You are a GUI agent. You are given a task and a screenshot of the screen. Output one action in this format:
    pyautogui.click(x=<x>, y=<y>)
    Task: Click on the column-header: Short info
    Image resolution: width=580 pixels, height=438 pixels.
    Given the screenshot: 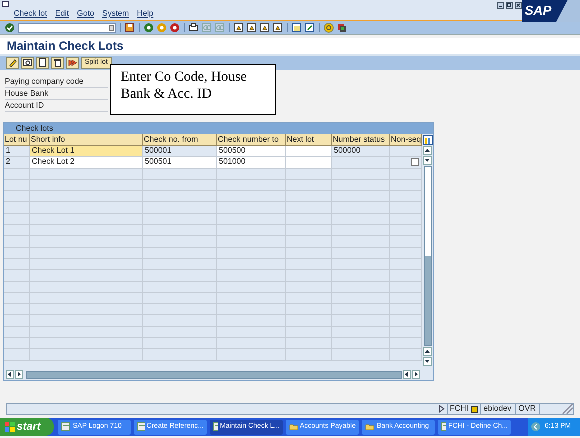 What is the action you would take?
    pyautogui.click(x=86, y=140)
    